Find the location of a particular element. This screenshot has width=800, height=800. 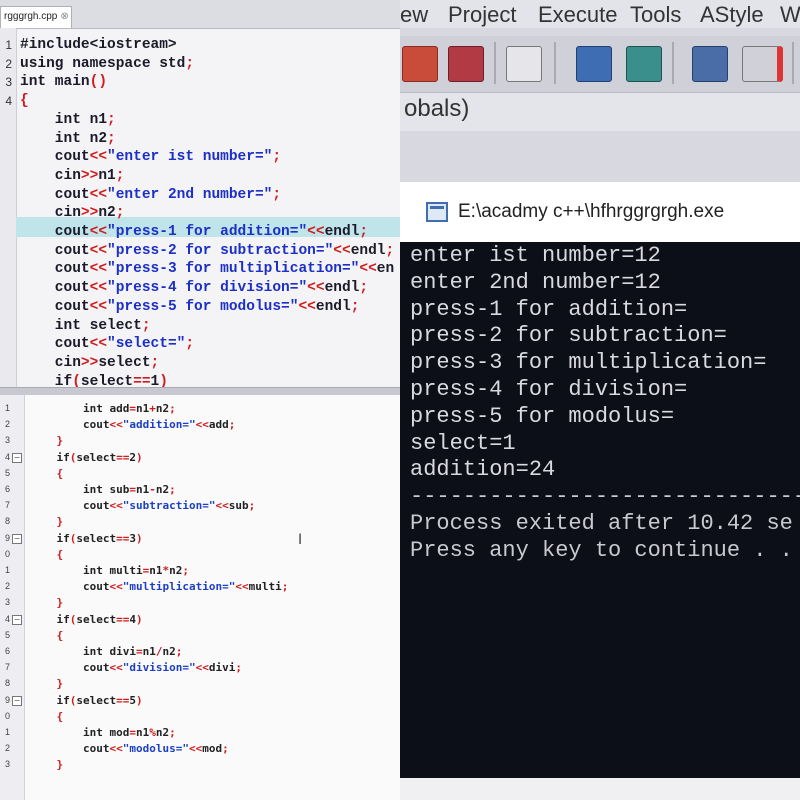

console-line: ------------------------------ is located at coordinates (605, 497).